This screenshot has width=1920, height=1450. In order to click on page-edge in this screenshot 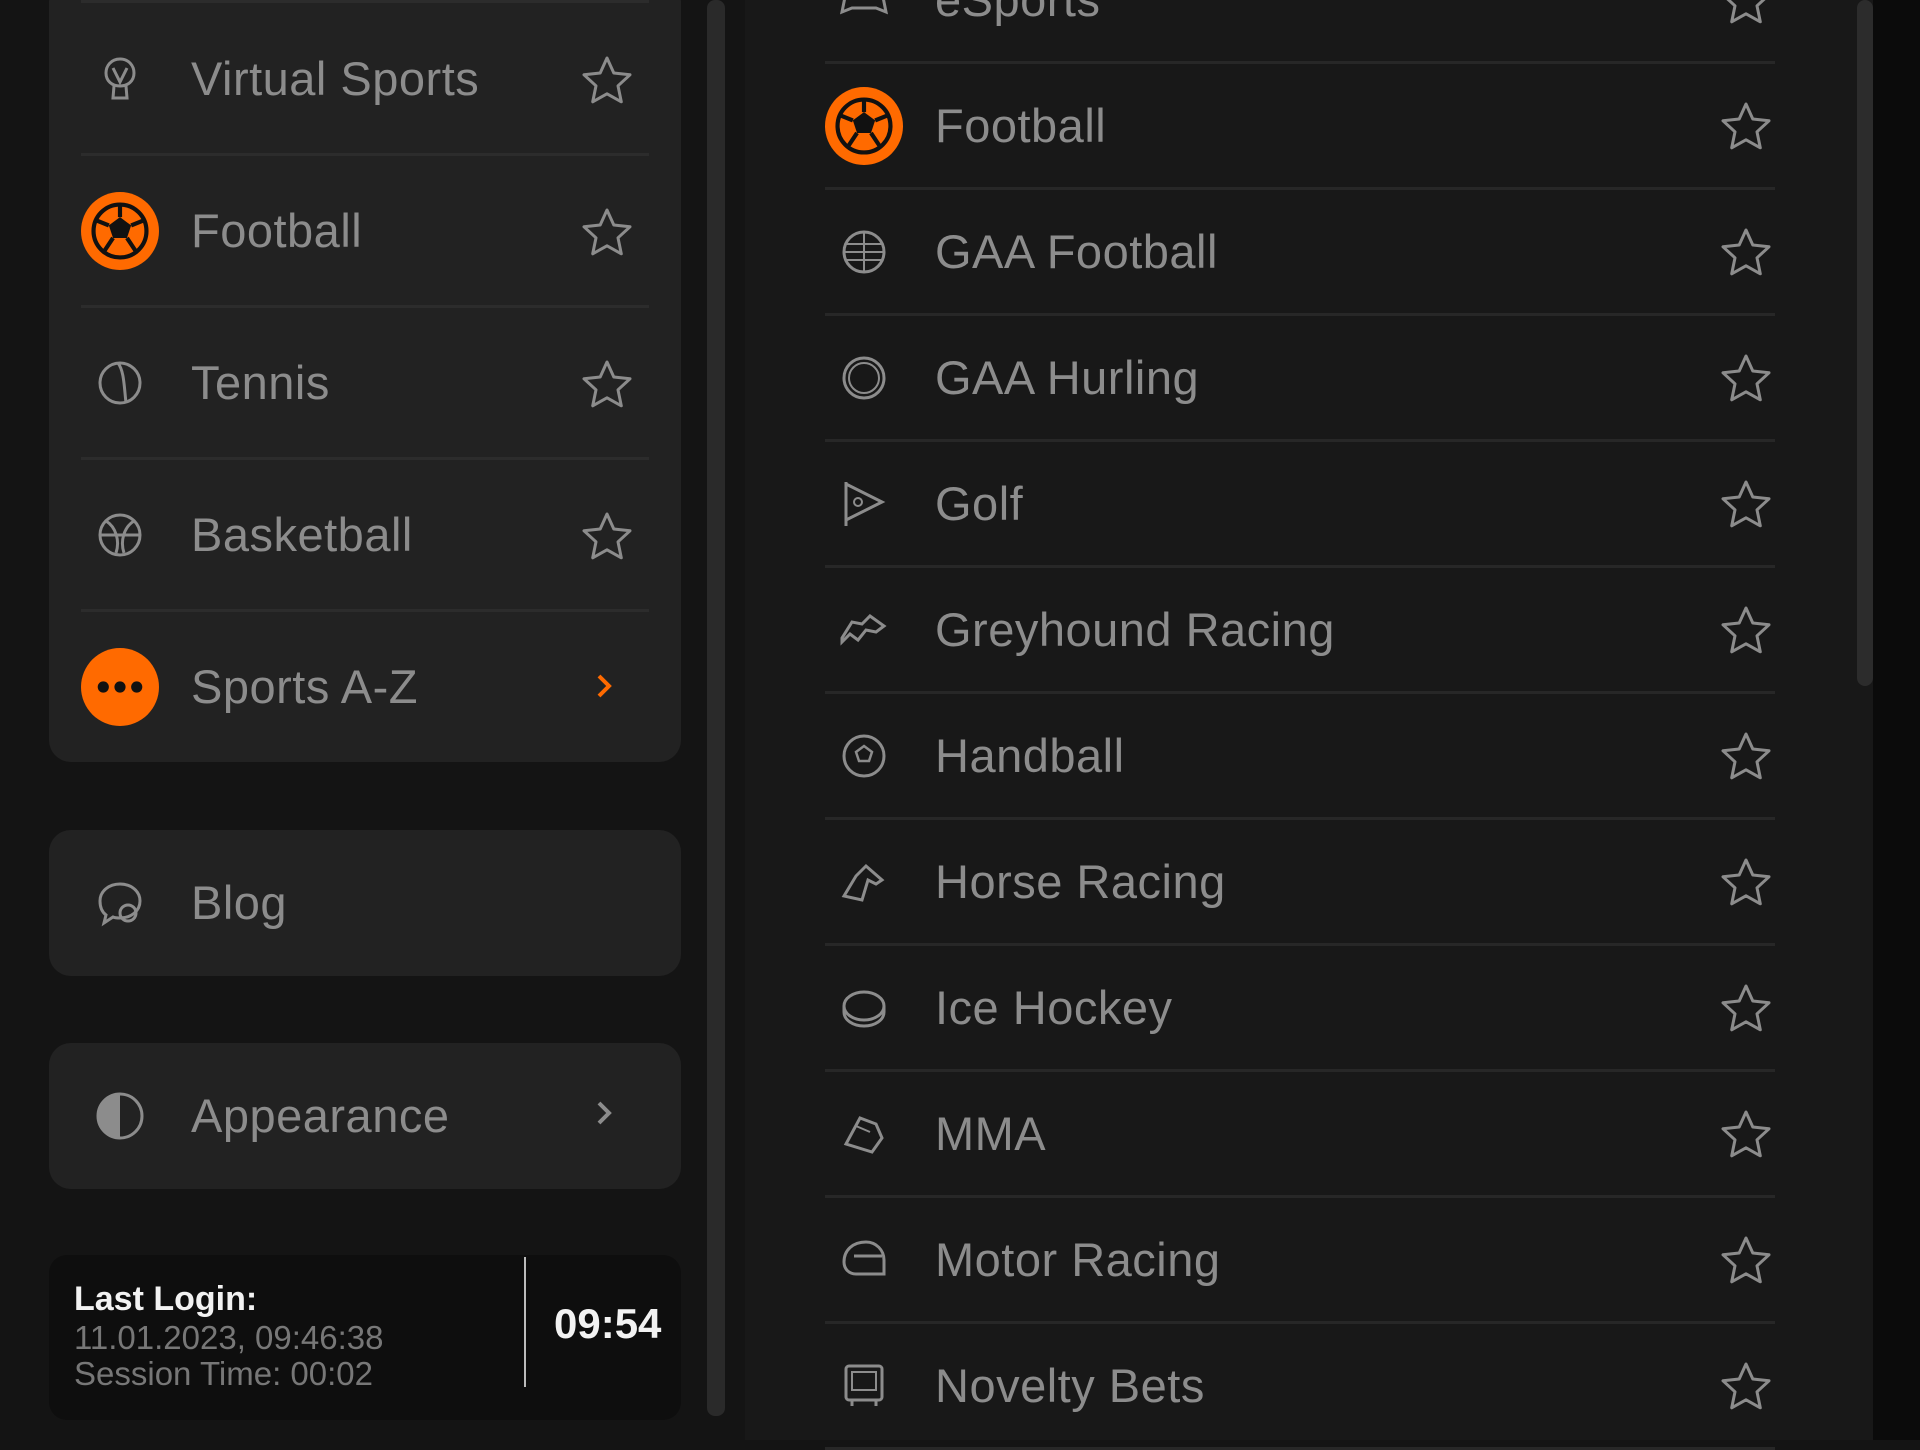, I will do `click(1896, 720)`.